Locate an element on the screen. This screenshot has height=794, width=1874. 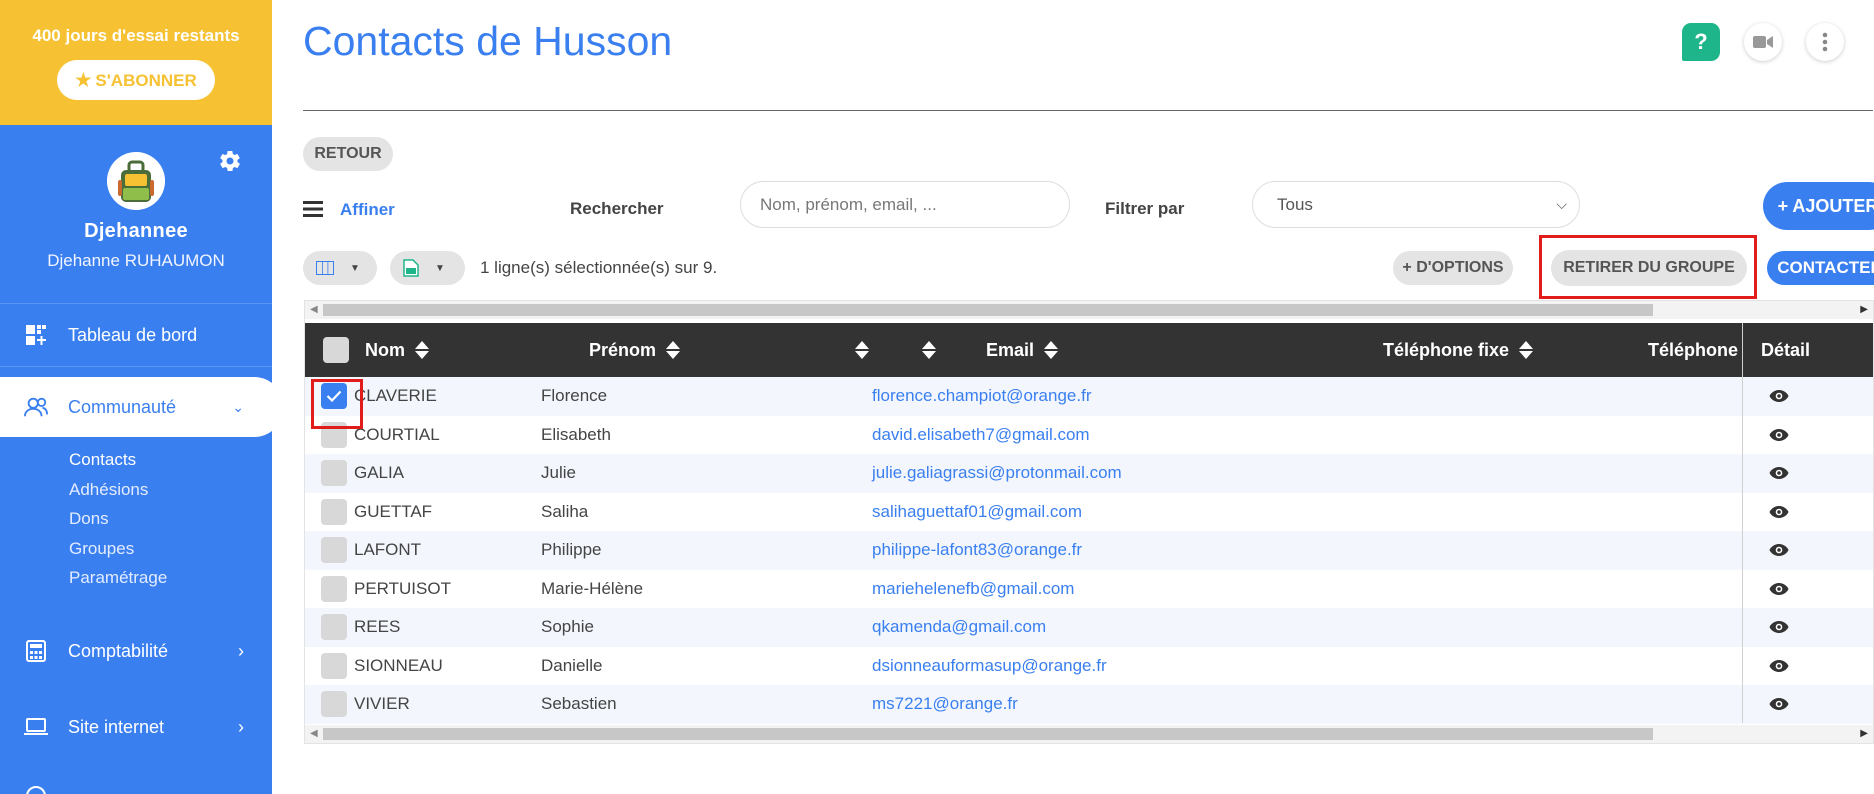
cell-last-name: PERTUISOT is located at coordinates (402, 588).